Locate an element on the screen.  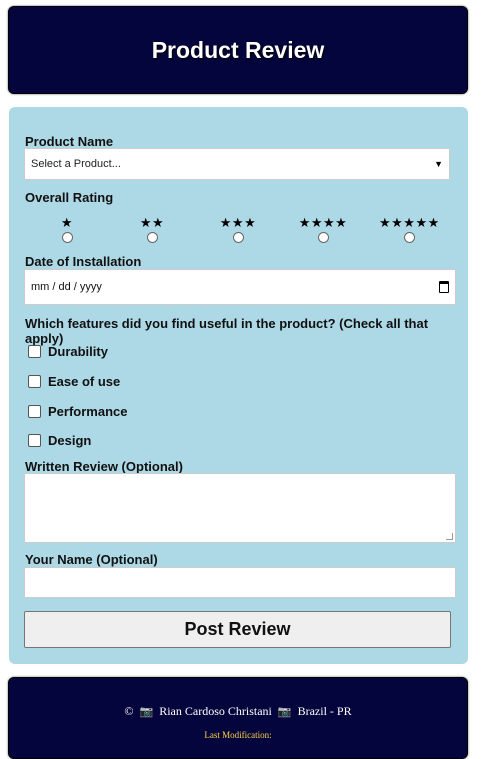
installation-date-input: mm / dd / yyyy is located at coordinates (240, 287).